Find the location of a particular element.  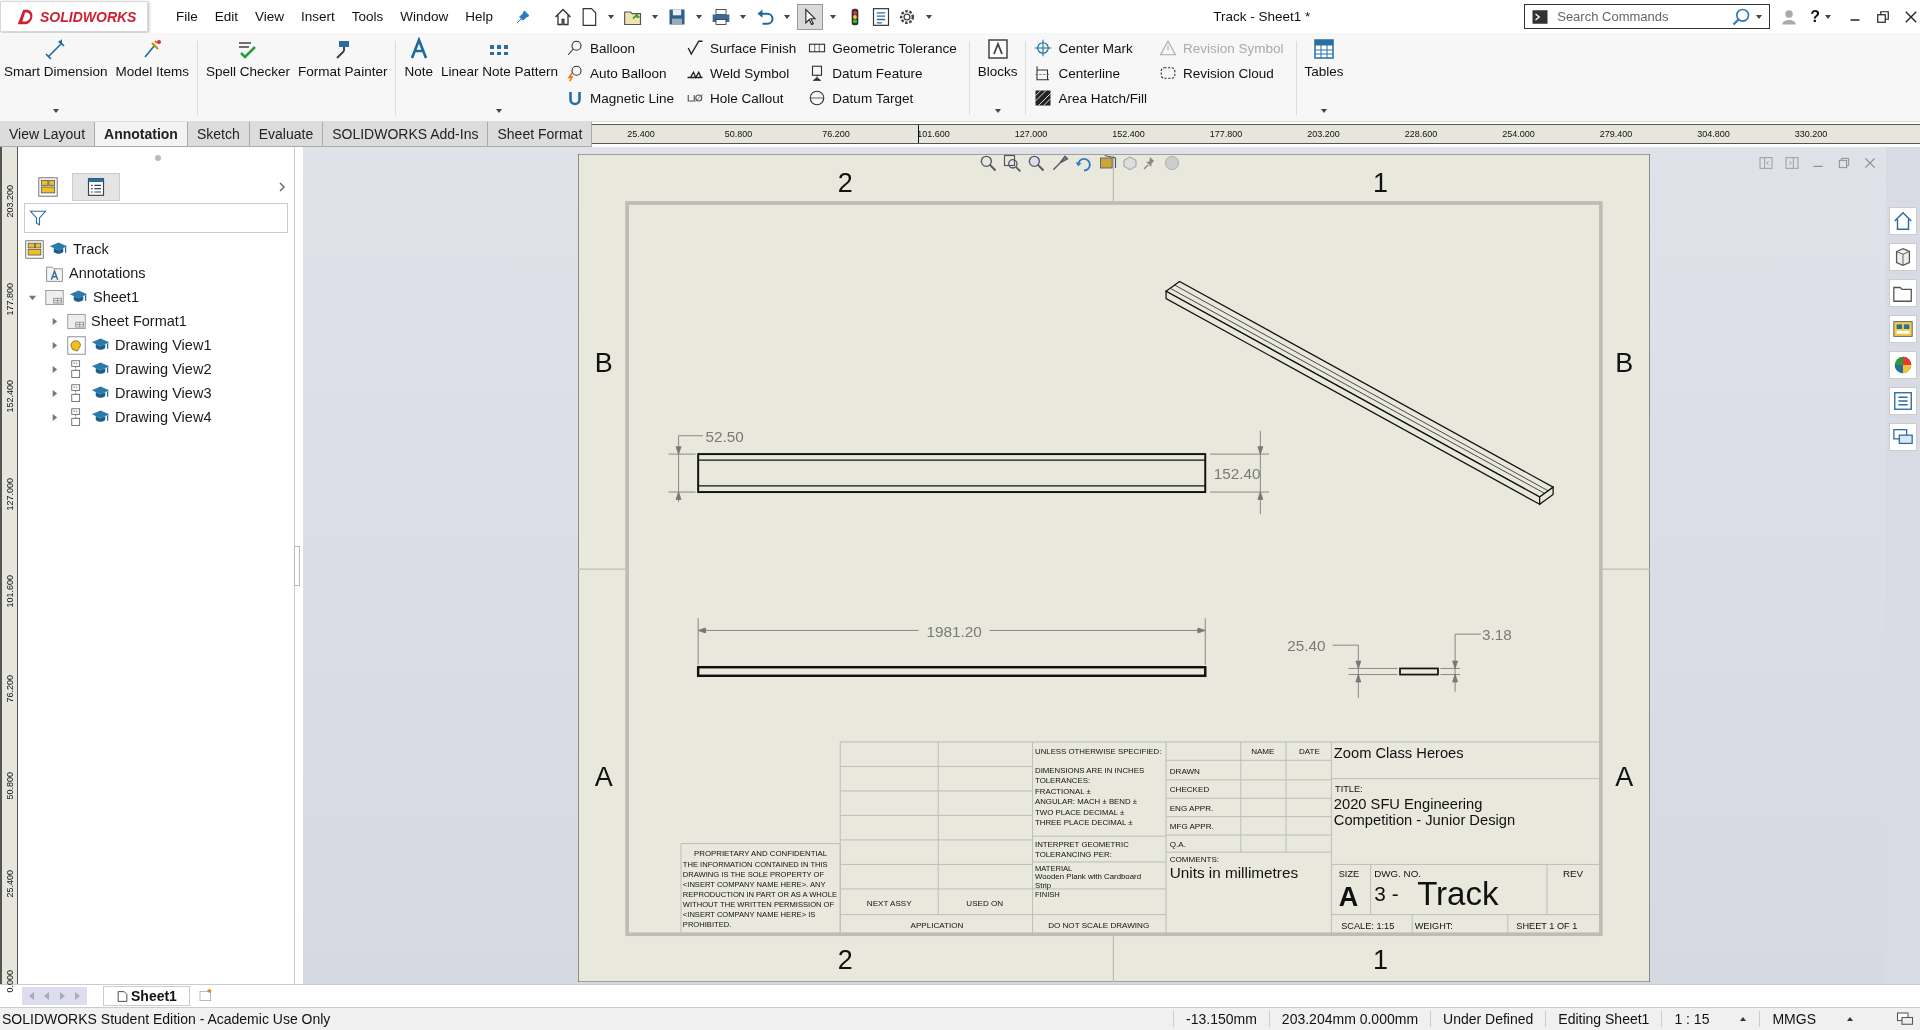

ribbon-button: Geometric Tolerance is located at coordinates (882, 48).